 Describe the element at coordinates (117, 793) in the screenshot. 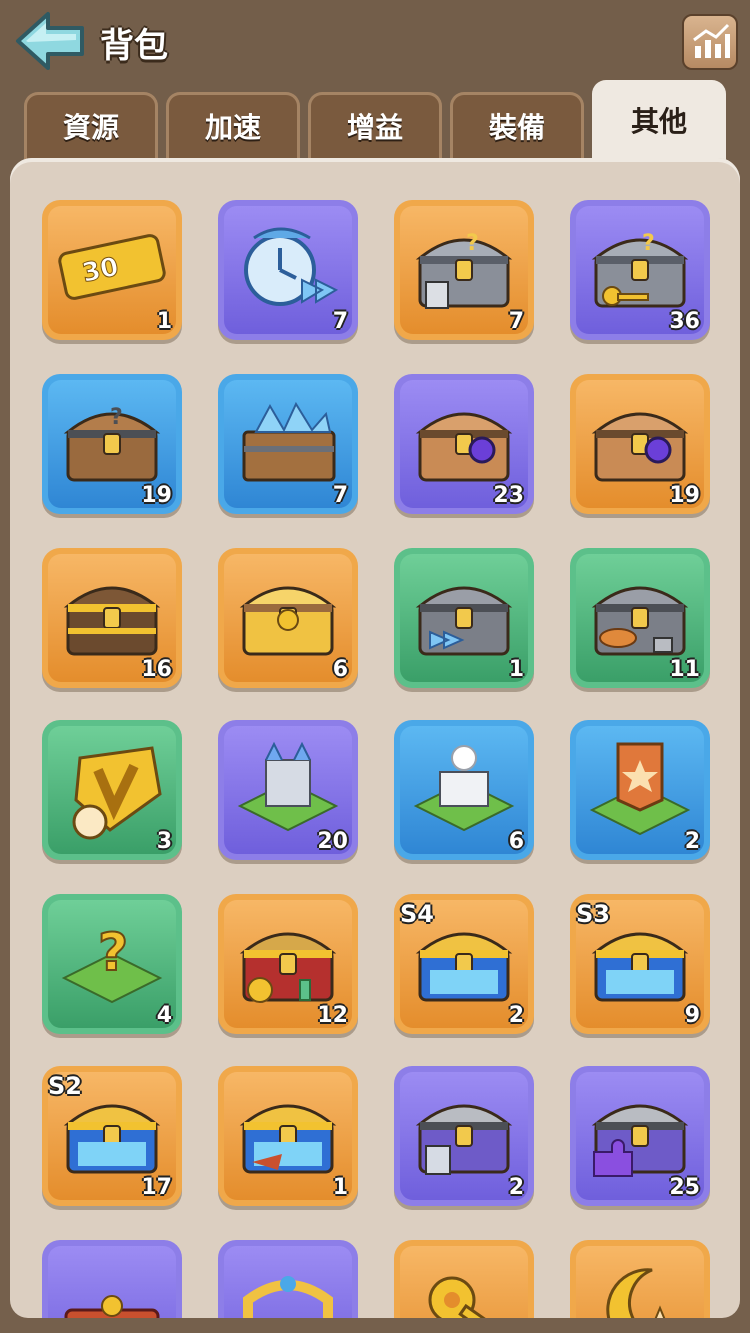

I see `vip-badge-clock-icon` at that location.